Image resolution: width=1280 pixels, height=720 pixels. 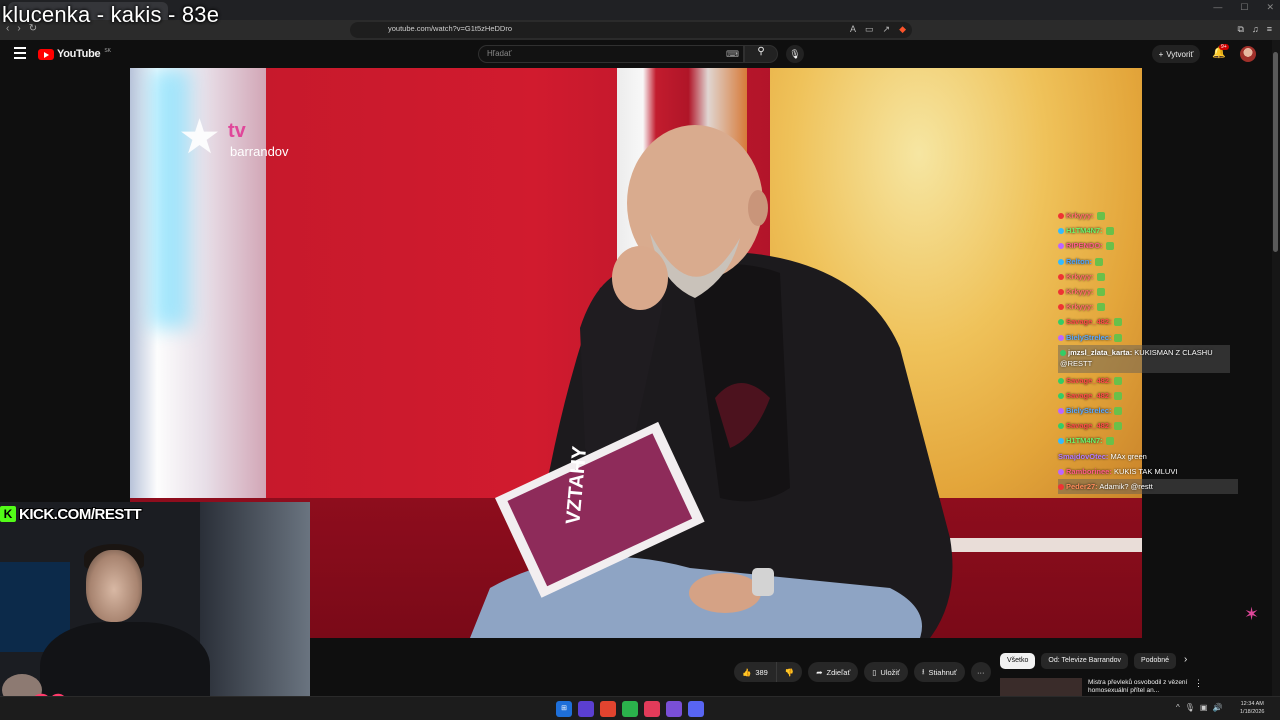 What do you see at coordinates (1148, 306) in the screenshot?
I see `chat-message: Krkyyy:` at bounding box center [1148, 306].